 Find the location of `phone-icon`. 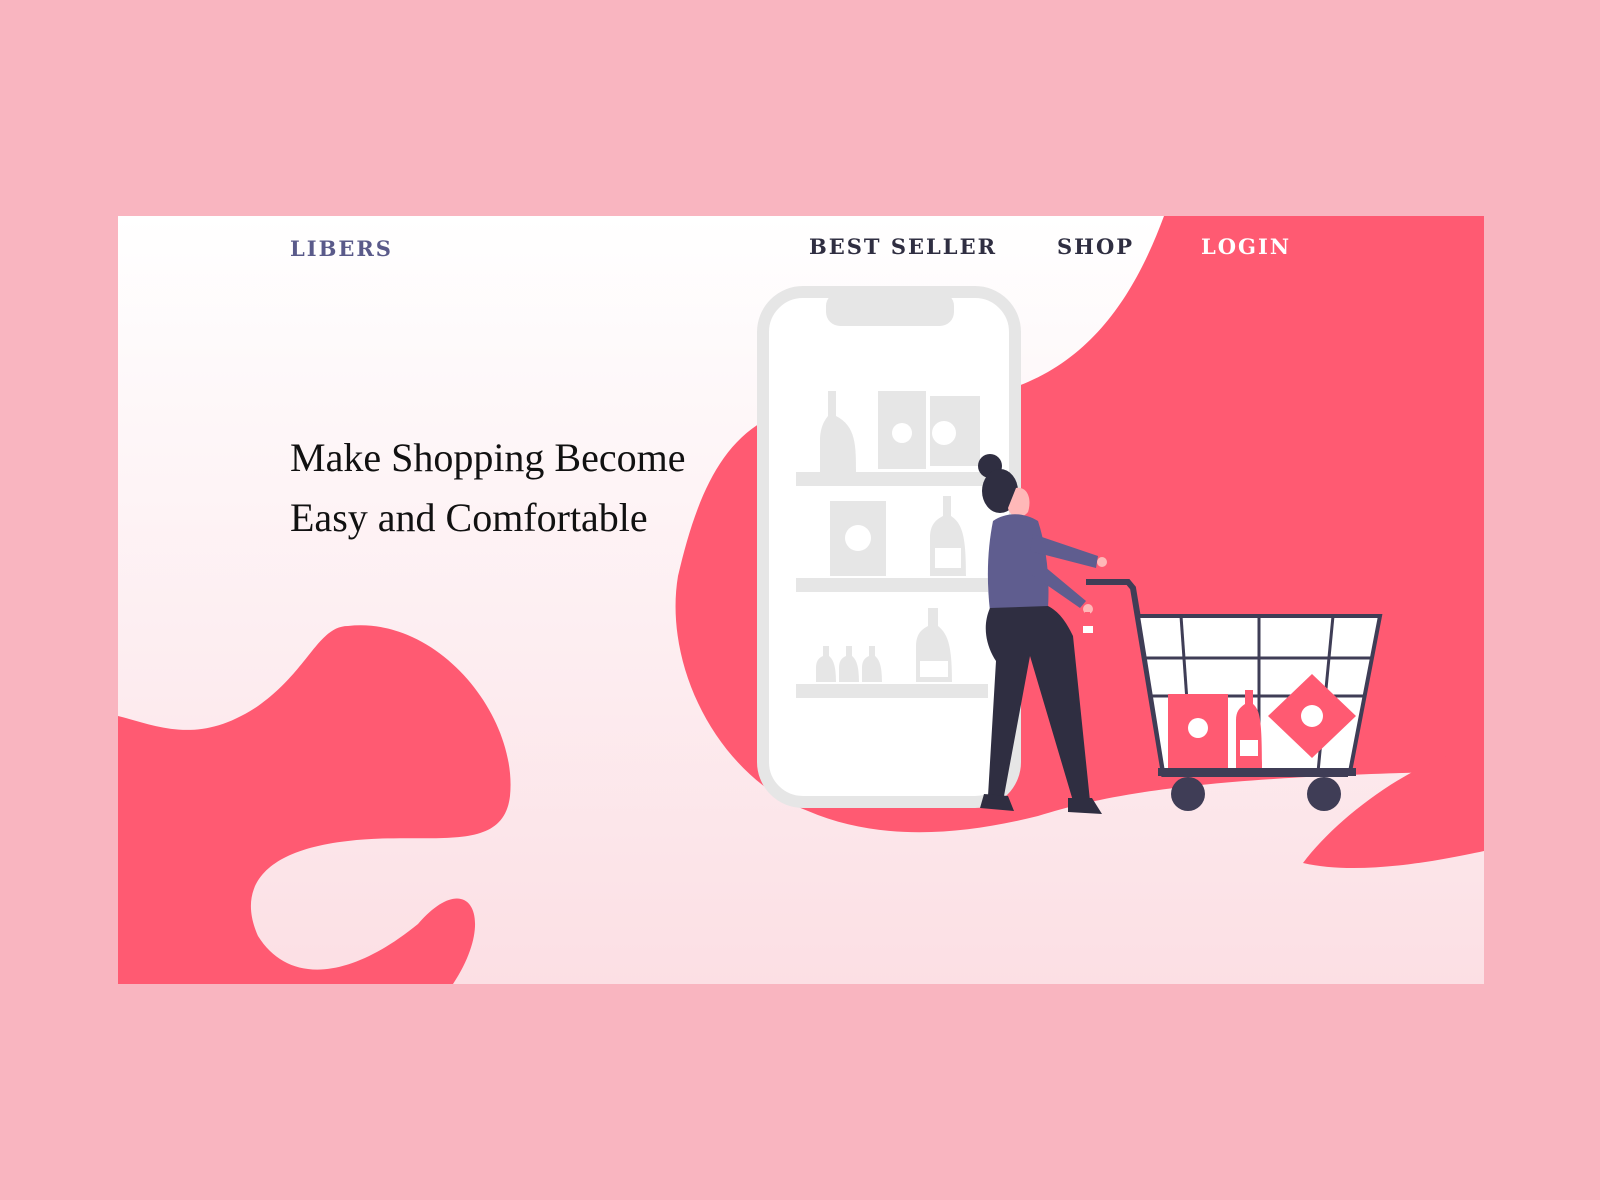

phone-icon is located at coordinates (889, 547).